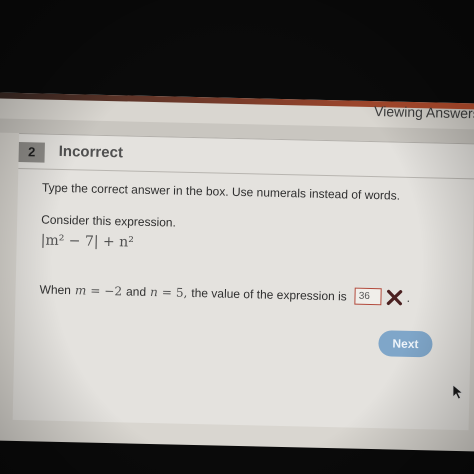 The width and height of the screenshot is (474, 474). Describe the element at coordinates (87, 241) in the screenshot. I see `math-expression: |m² − 7| + n²` at that location.